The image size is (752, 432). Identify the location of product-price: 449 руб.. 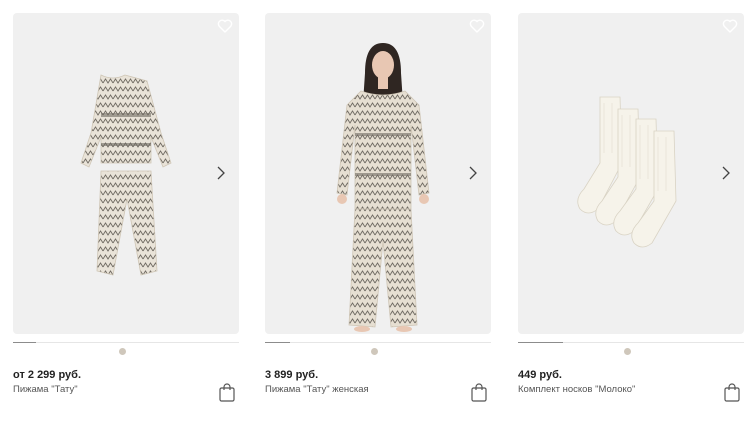
(540, 375).